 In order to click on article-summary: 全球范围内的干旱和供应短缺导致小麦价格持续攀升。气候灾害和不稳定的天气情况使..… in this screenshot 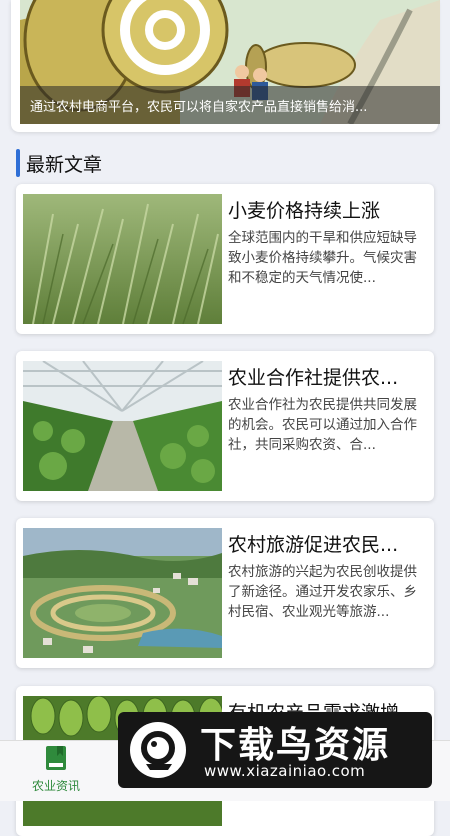, I will do `click(322, 258)`.